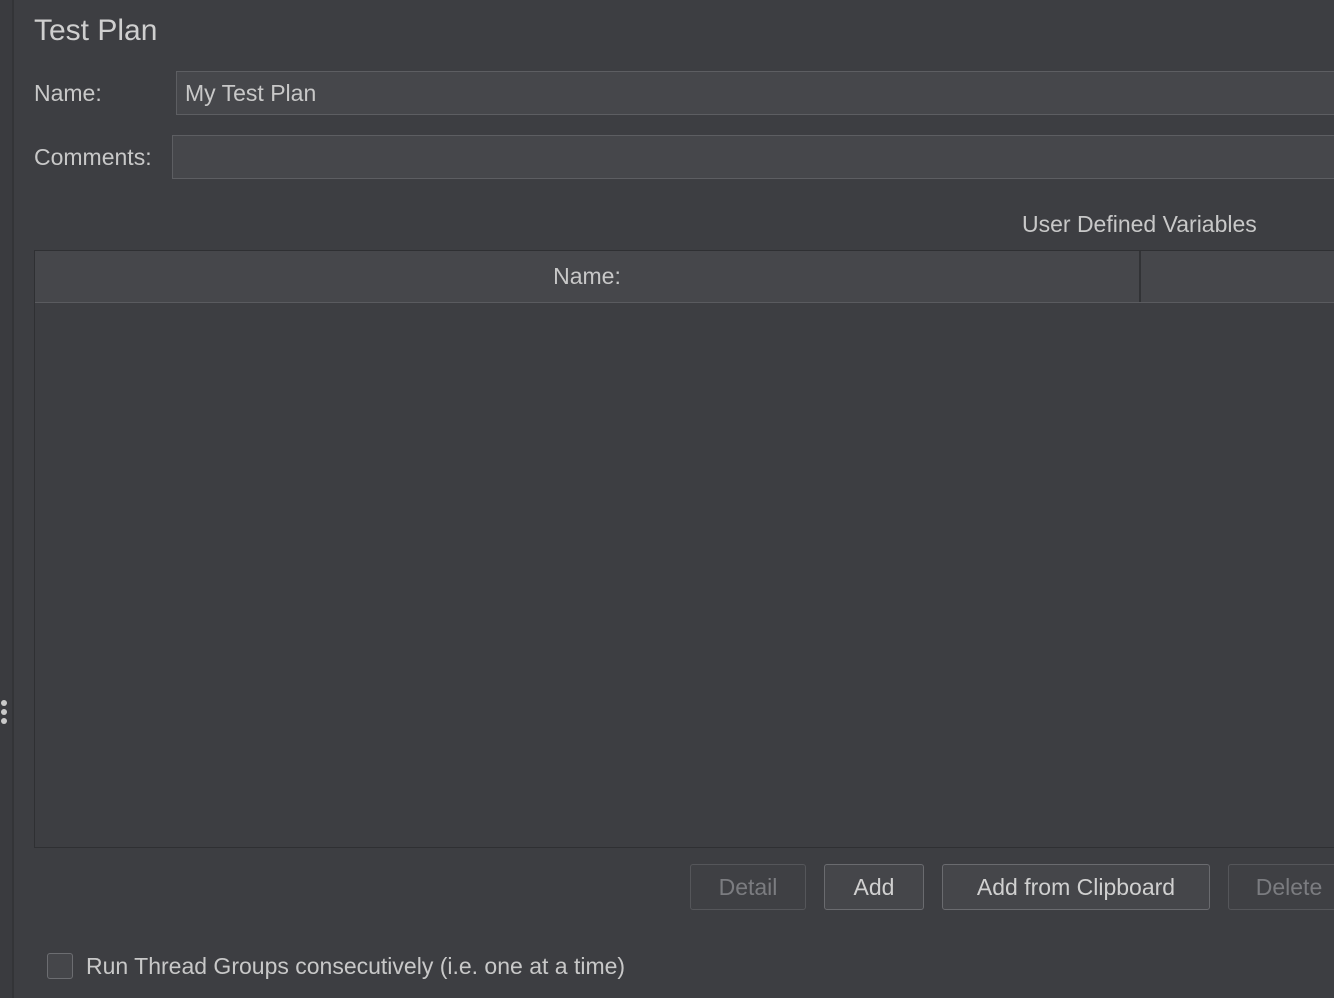 The height and width of the screenshot is (998, 1334). I want to click on name-field, so click(755, 93).